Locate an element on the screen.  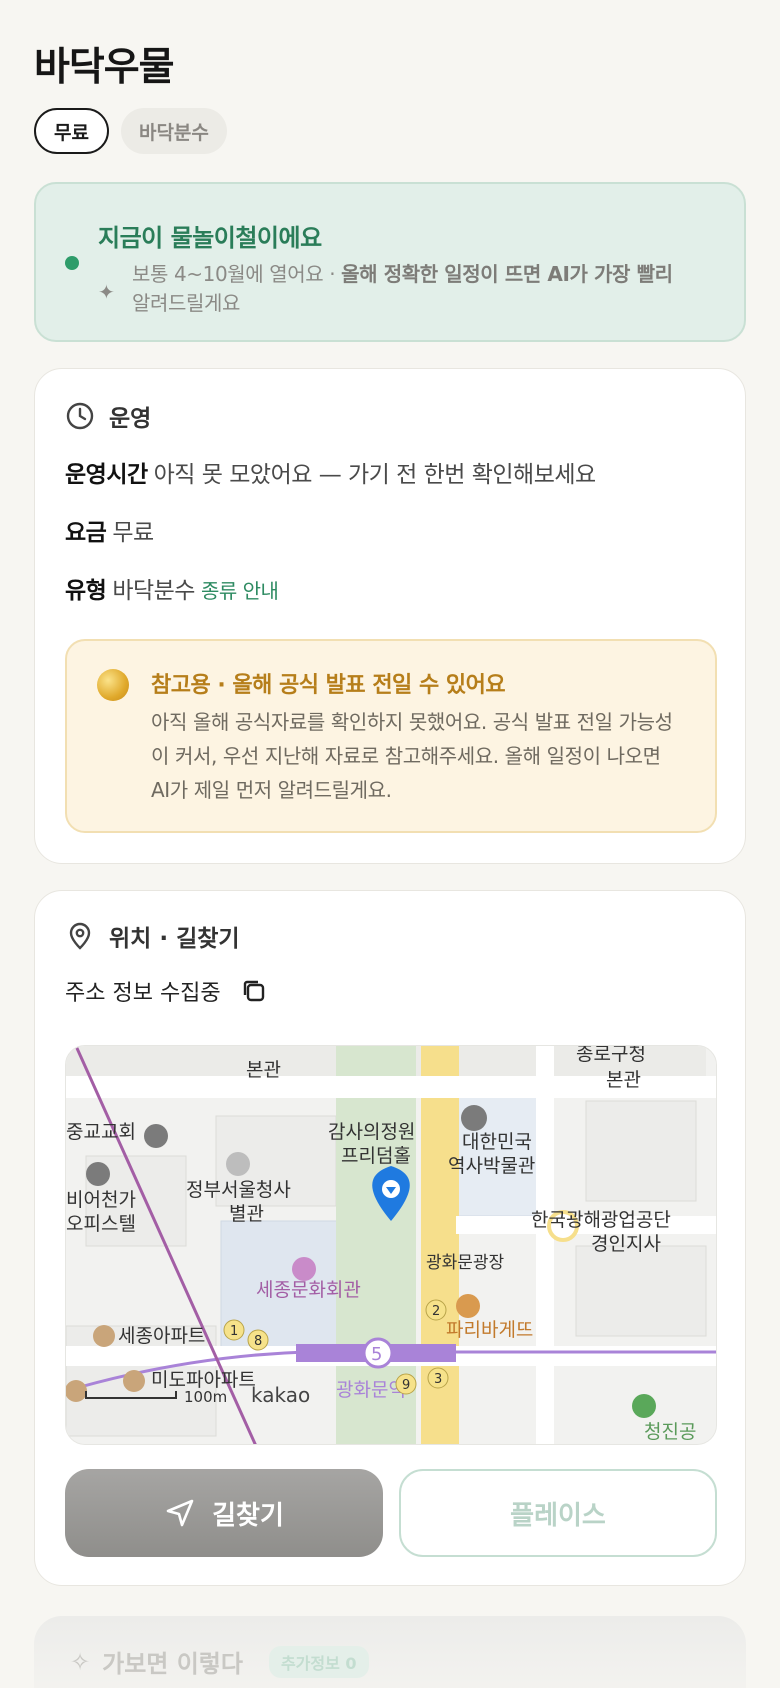
map-label-apt1: 세종아파트 is located at coordinates (161, 1336).